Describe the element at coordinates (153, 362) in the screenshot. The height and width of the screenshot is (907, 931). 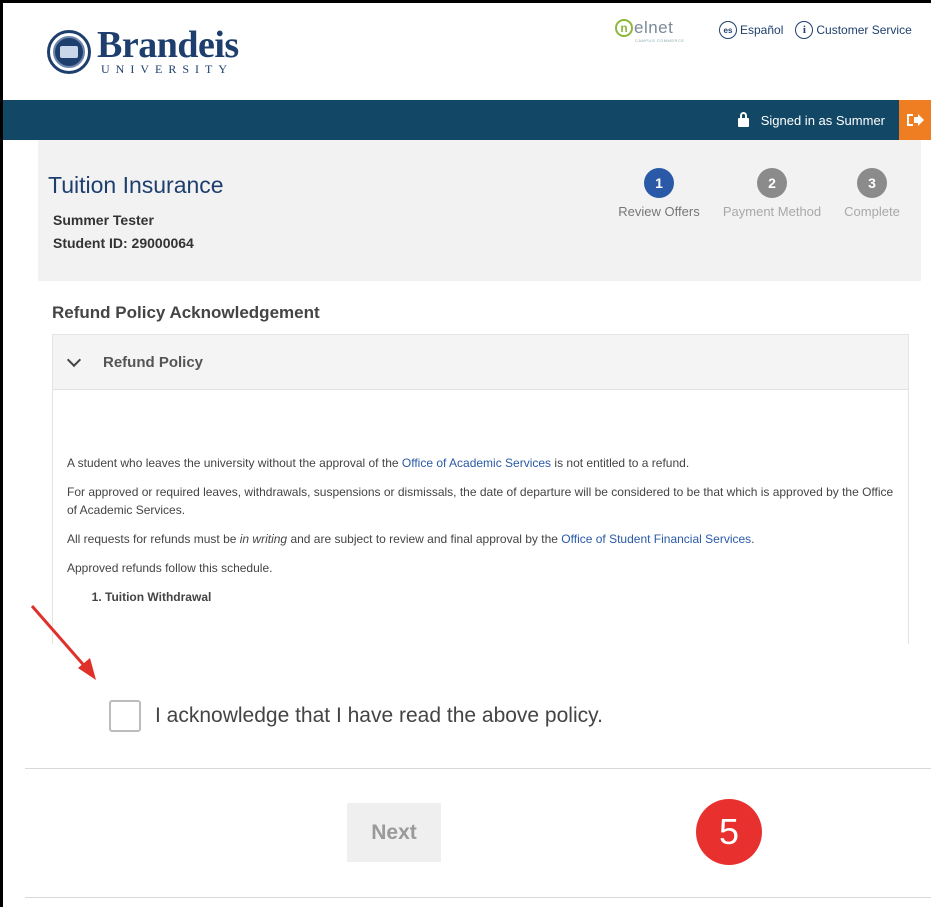
I see `accordion-title: Refund Policy` at that location.